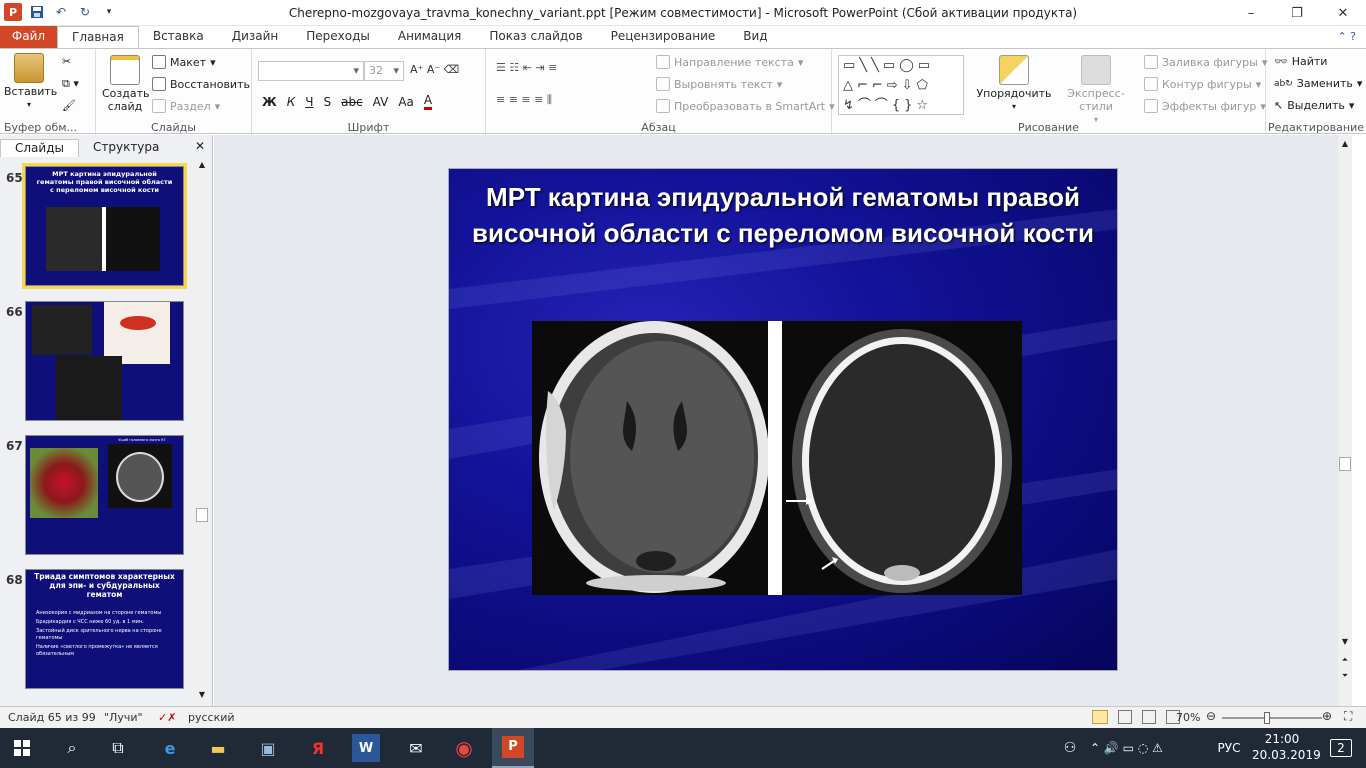 The image size is (1366, 768). What do you see at coordinates (1100, 717) in the screenshot?
I see `normal-view-icon` at bounding box center [1100, 717].